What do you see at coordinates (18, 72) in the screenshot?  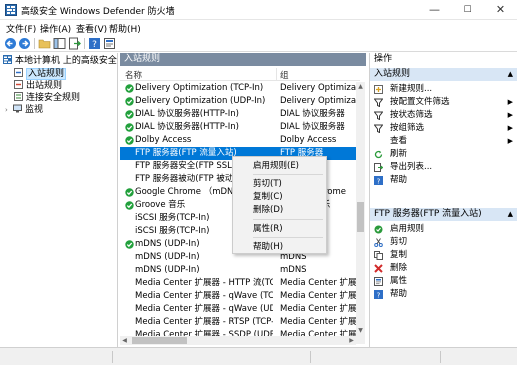 I see `inbound-rules-icon` at bounding box center [18, 72].